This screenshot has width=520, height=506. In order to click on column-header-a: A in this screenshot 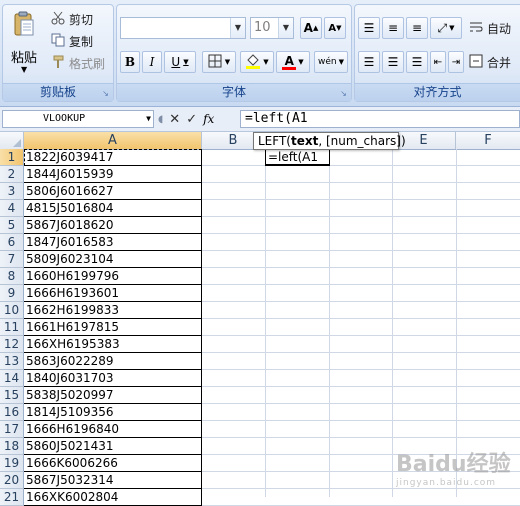, I will do `click(113, 140)`.